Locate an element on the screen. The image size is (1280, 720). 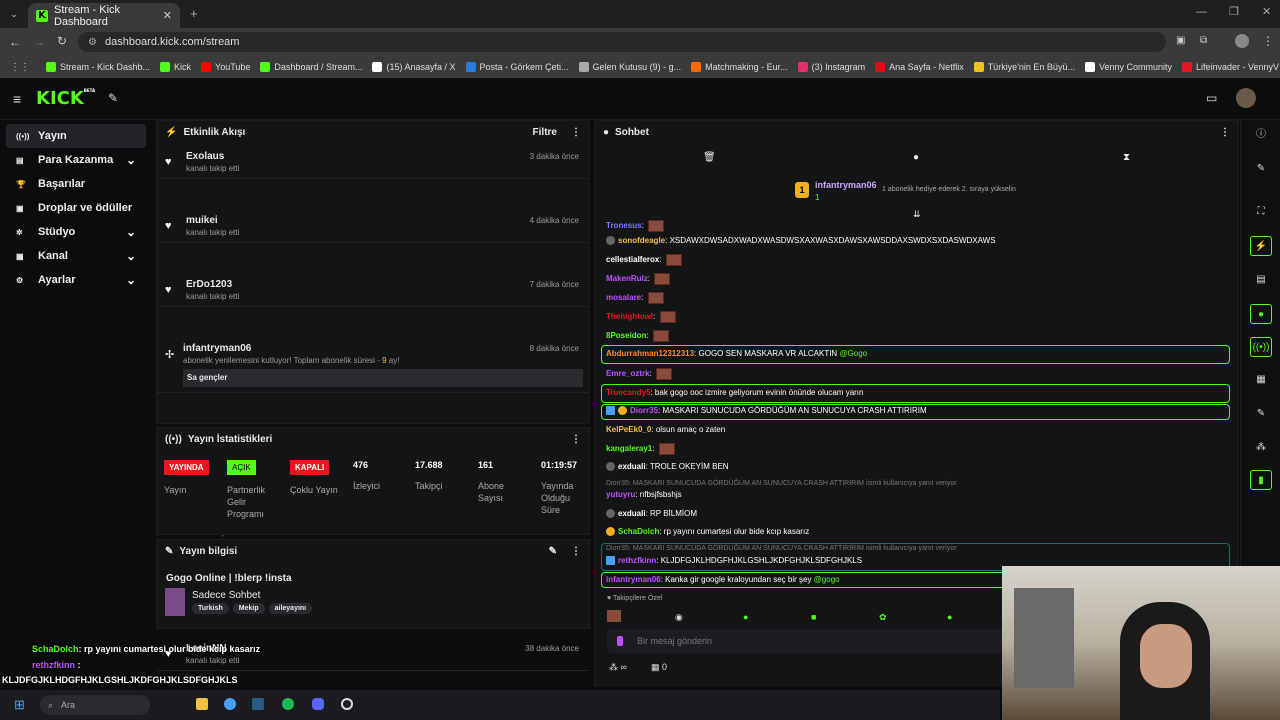
hamburger-menu-icon: ≡ is located at coordinates (17, 99).